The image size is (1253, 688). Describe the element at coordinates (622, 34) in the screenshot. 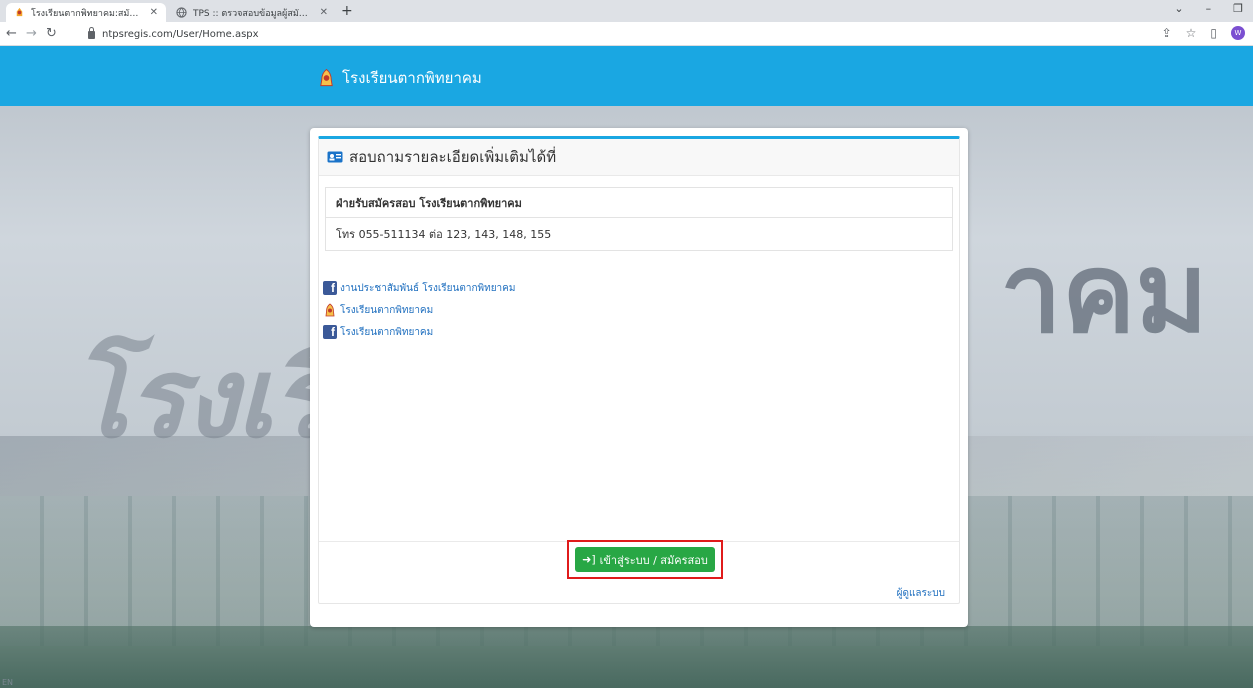

I see `url-field: ntpsregis.com/User/Home.aspx` at that location.